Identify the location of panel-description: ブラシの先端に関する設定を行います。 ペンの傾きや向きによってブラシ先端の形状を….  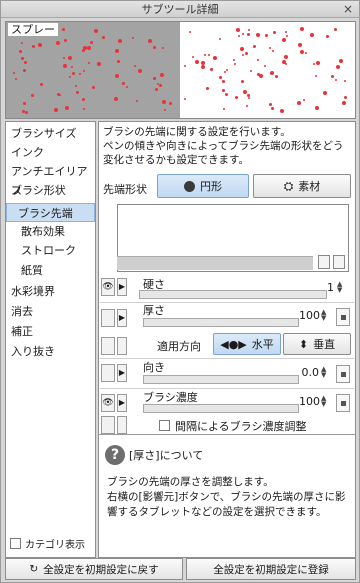
(228, 146).